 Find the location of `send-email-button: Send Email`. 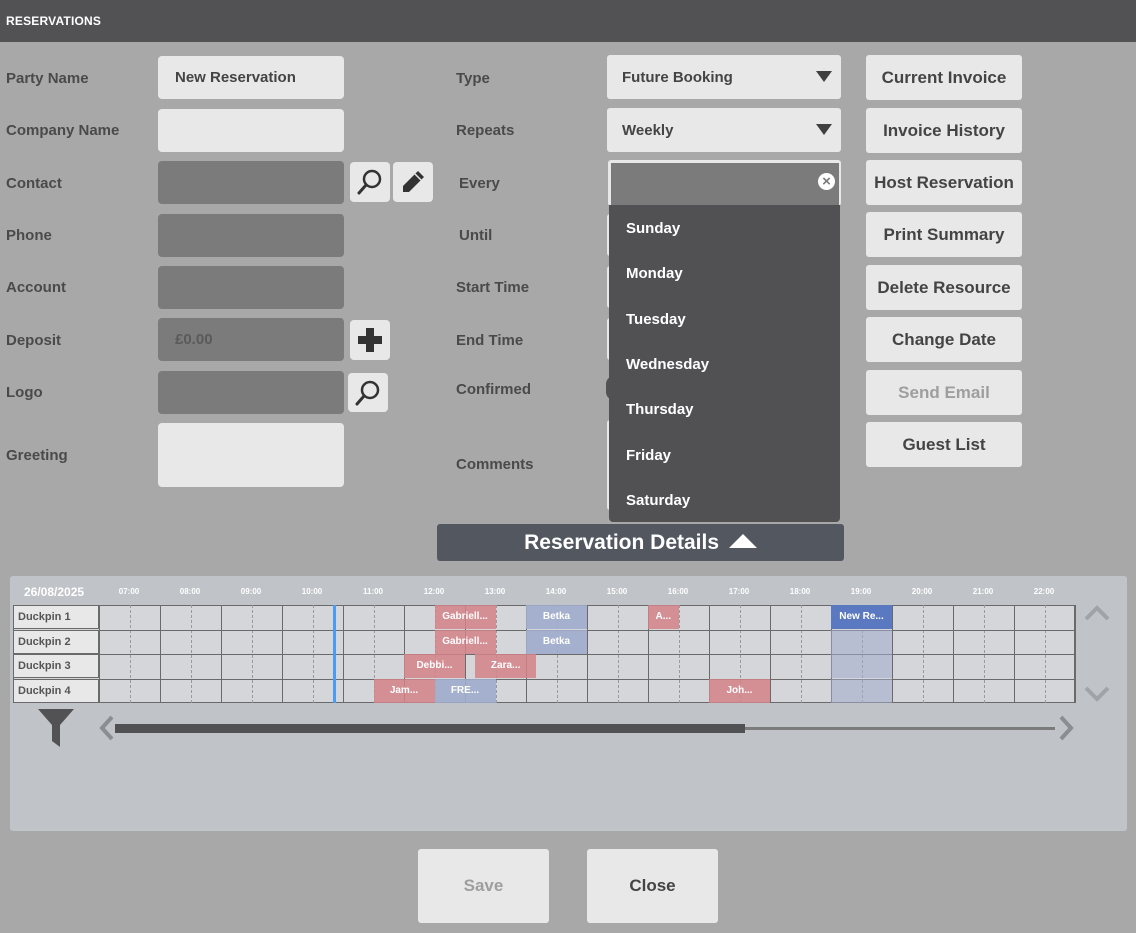

send-email-button: Send Email is located at coordinates (944, 392).